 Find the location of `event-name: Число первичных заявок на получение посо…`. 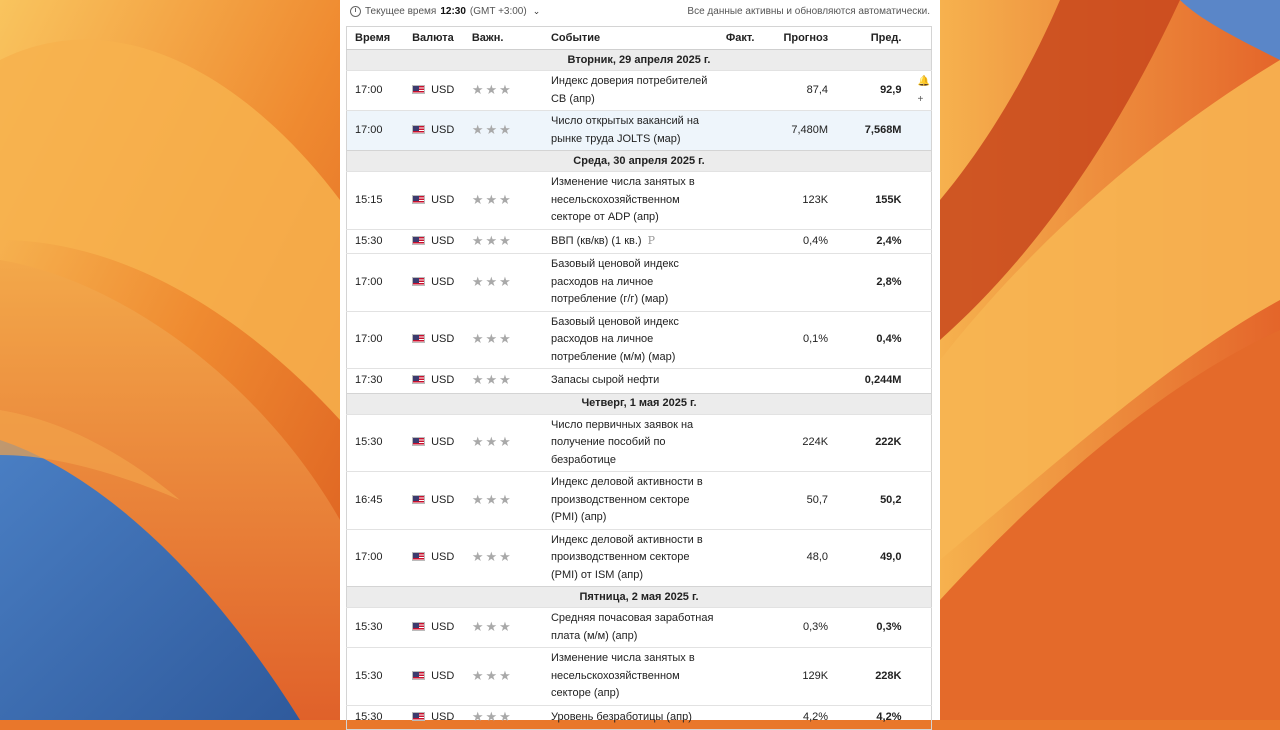

event-name: Число первичных заявок на получение посо… is located at coordinates (622, 442).